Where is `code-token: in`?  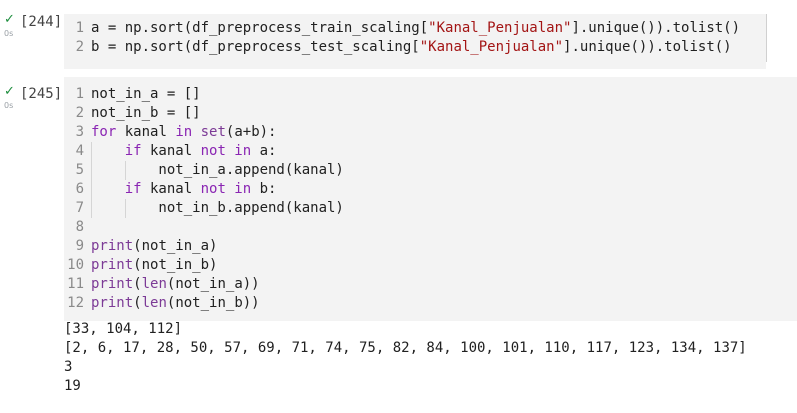
code-token: in is located at coordinates (184, 132).